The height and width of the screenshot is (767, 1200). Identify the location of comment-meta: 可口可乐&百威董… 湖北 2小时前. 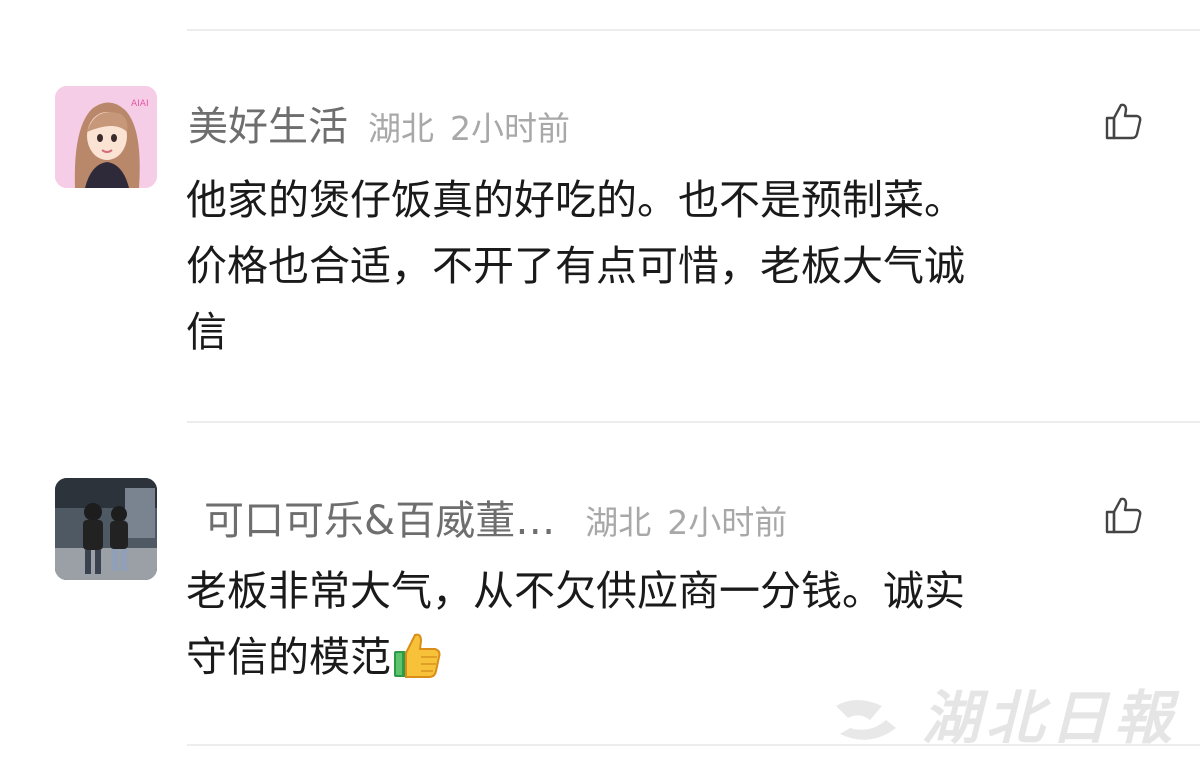
(495, 517).